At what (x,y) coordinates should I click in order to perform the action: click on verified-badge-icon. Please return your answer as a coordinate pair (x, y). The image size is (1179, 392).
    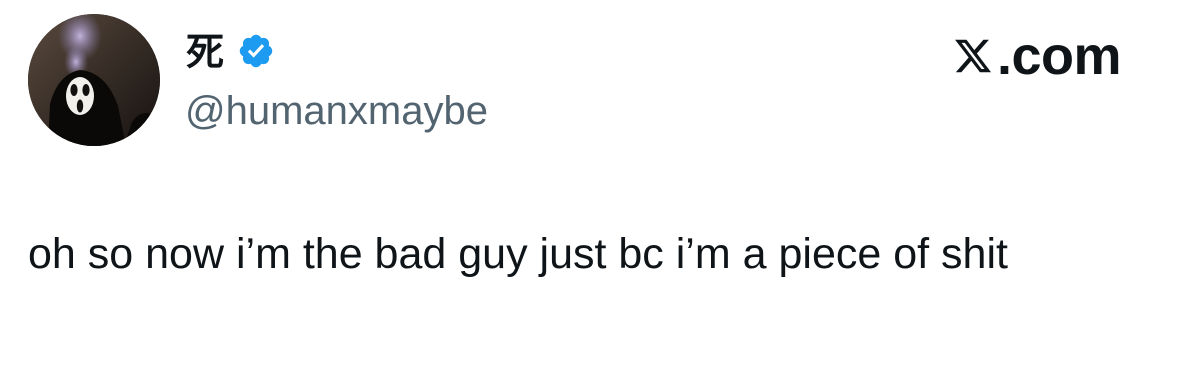
    Looking at the image, I should click on (256, 51).